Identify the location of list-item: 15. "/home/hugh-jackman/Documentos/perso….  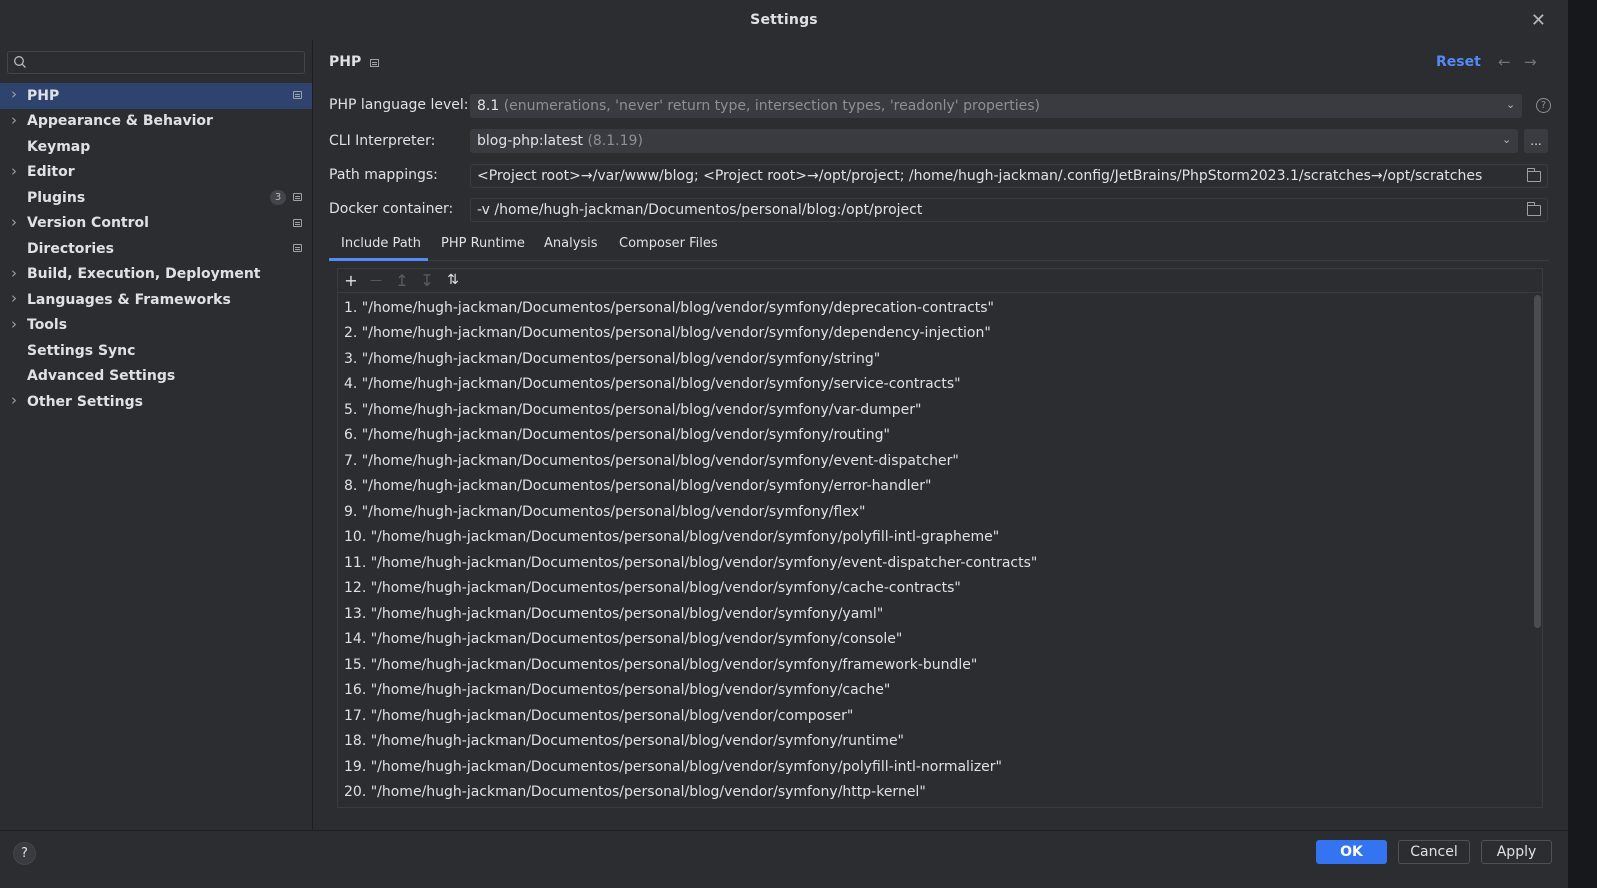
(937, 665).